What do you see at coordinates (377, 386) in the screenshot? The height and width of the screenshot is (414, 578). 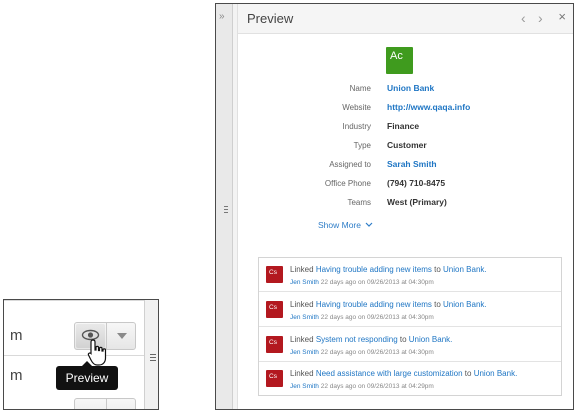 I see `activity-timestamp: 22 days ago on 09/26/2013 at 04:29pm` at bounding box center [377, 386].